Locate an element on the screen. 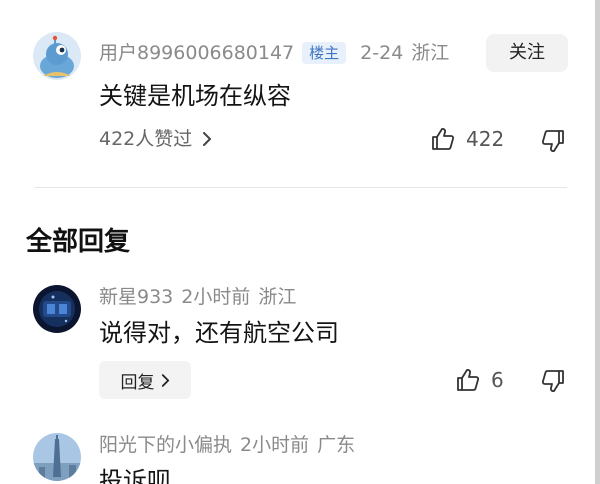  reply-dislike-button is located at coordinates (553, 381).